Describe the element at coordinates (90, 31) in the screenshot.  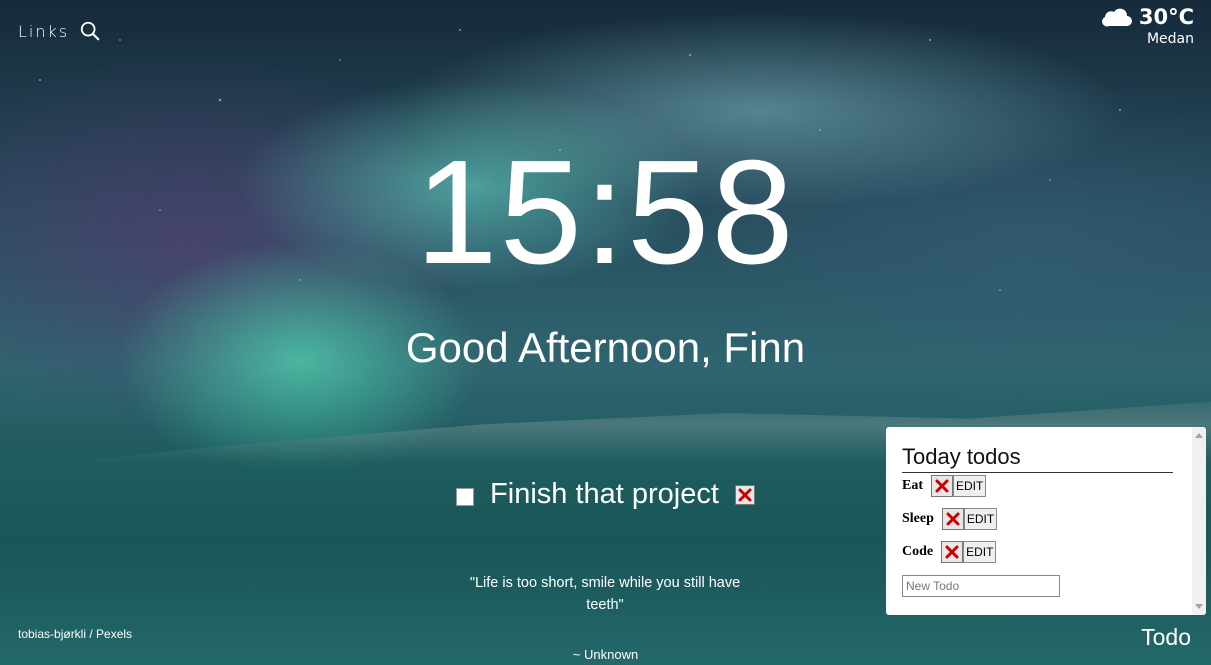
I see `search-icon` at that location.